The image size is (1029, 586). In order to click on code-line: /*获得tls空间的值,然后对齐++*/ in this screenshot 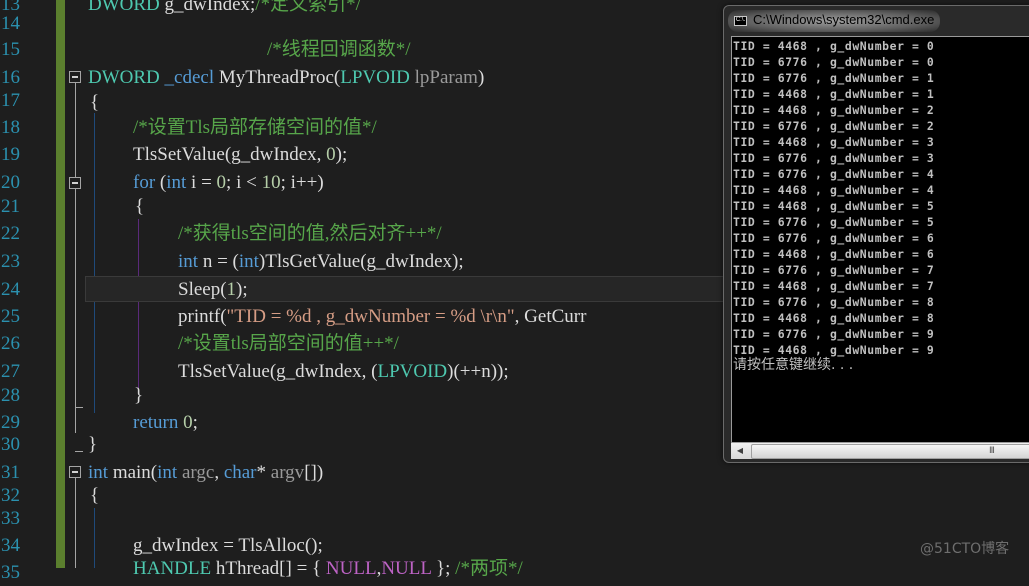, I will do `click(310, 234)`.